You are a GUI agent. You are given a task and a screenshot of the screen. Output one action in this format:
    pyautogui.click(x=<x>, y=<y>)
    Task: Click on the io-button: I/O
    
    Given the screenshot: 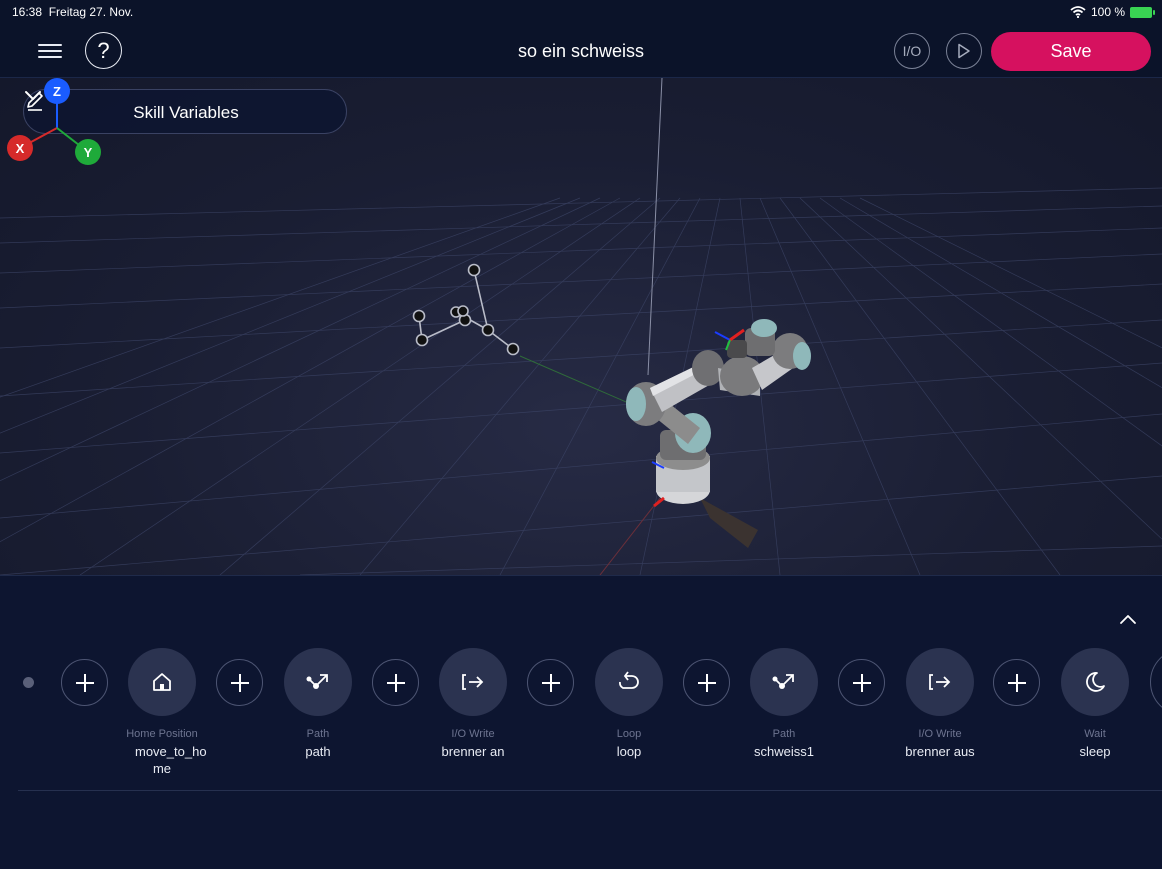 What is the action you would take?
    pyautogui.click(x=912, y=51)
    